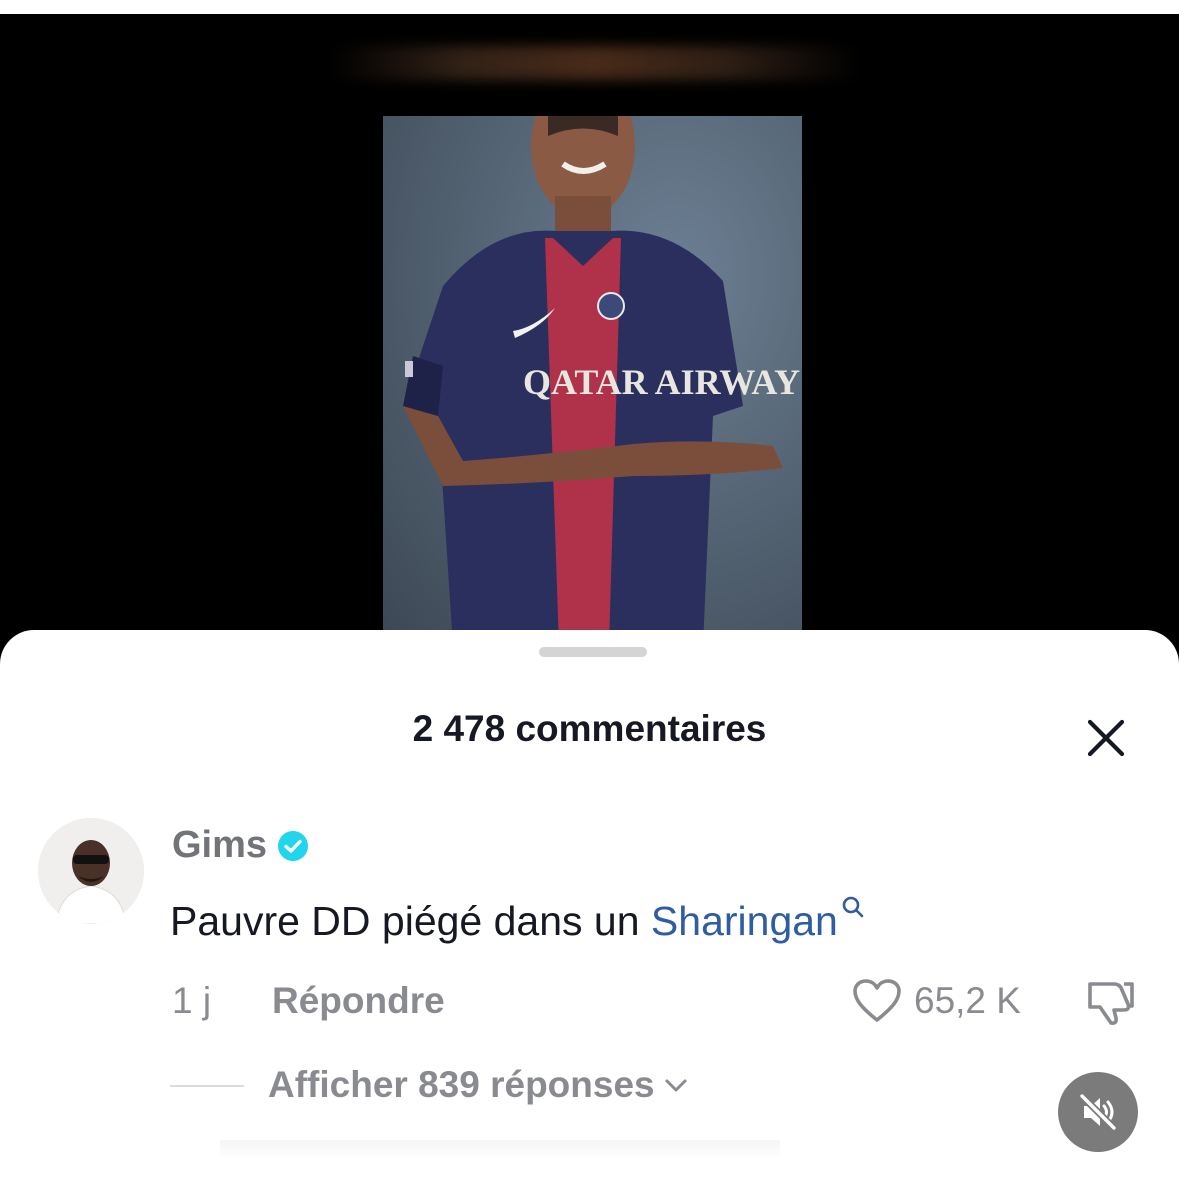 The height and width of the screenshot is (1188, 1179). What do you see at coordinates (744, 921) in the screenshot?
I see `search-link-word: Sharingan` at bounding box center [744, 921].